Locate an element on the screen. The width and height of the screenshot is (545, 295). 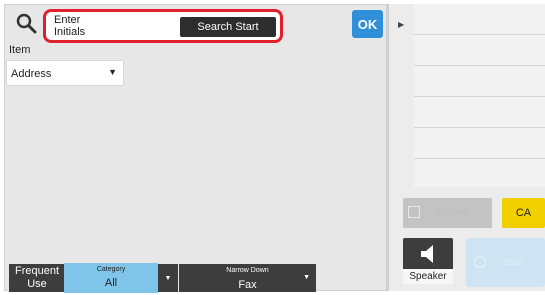
search-box-highlight: Enter Initials Search Start is located at coordinates (163, 26).